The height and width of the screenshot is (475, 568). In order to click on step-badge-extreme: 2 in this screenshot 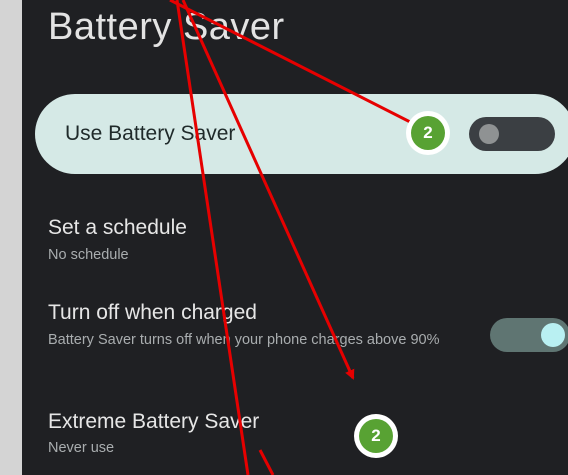, I will do `click(376, 436)`.